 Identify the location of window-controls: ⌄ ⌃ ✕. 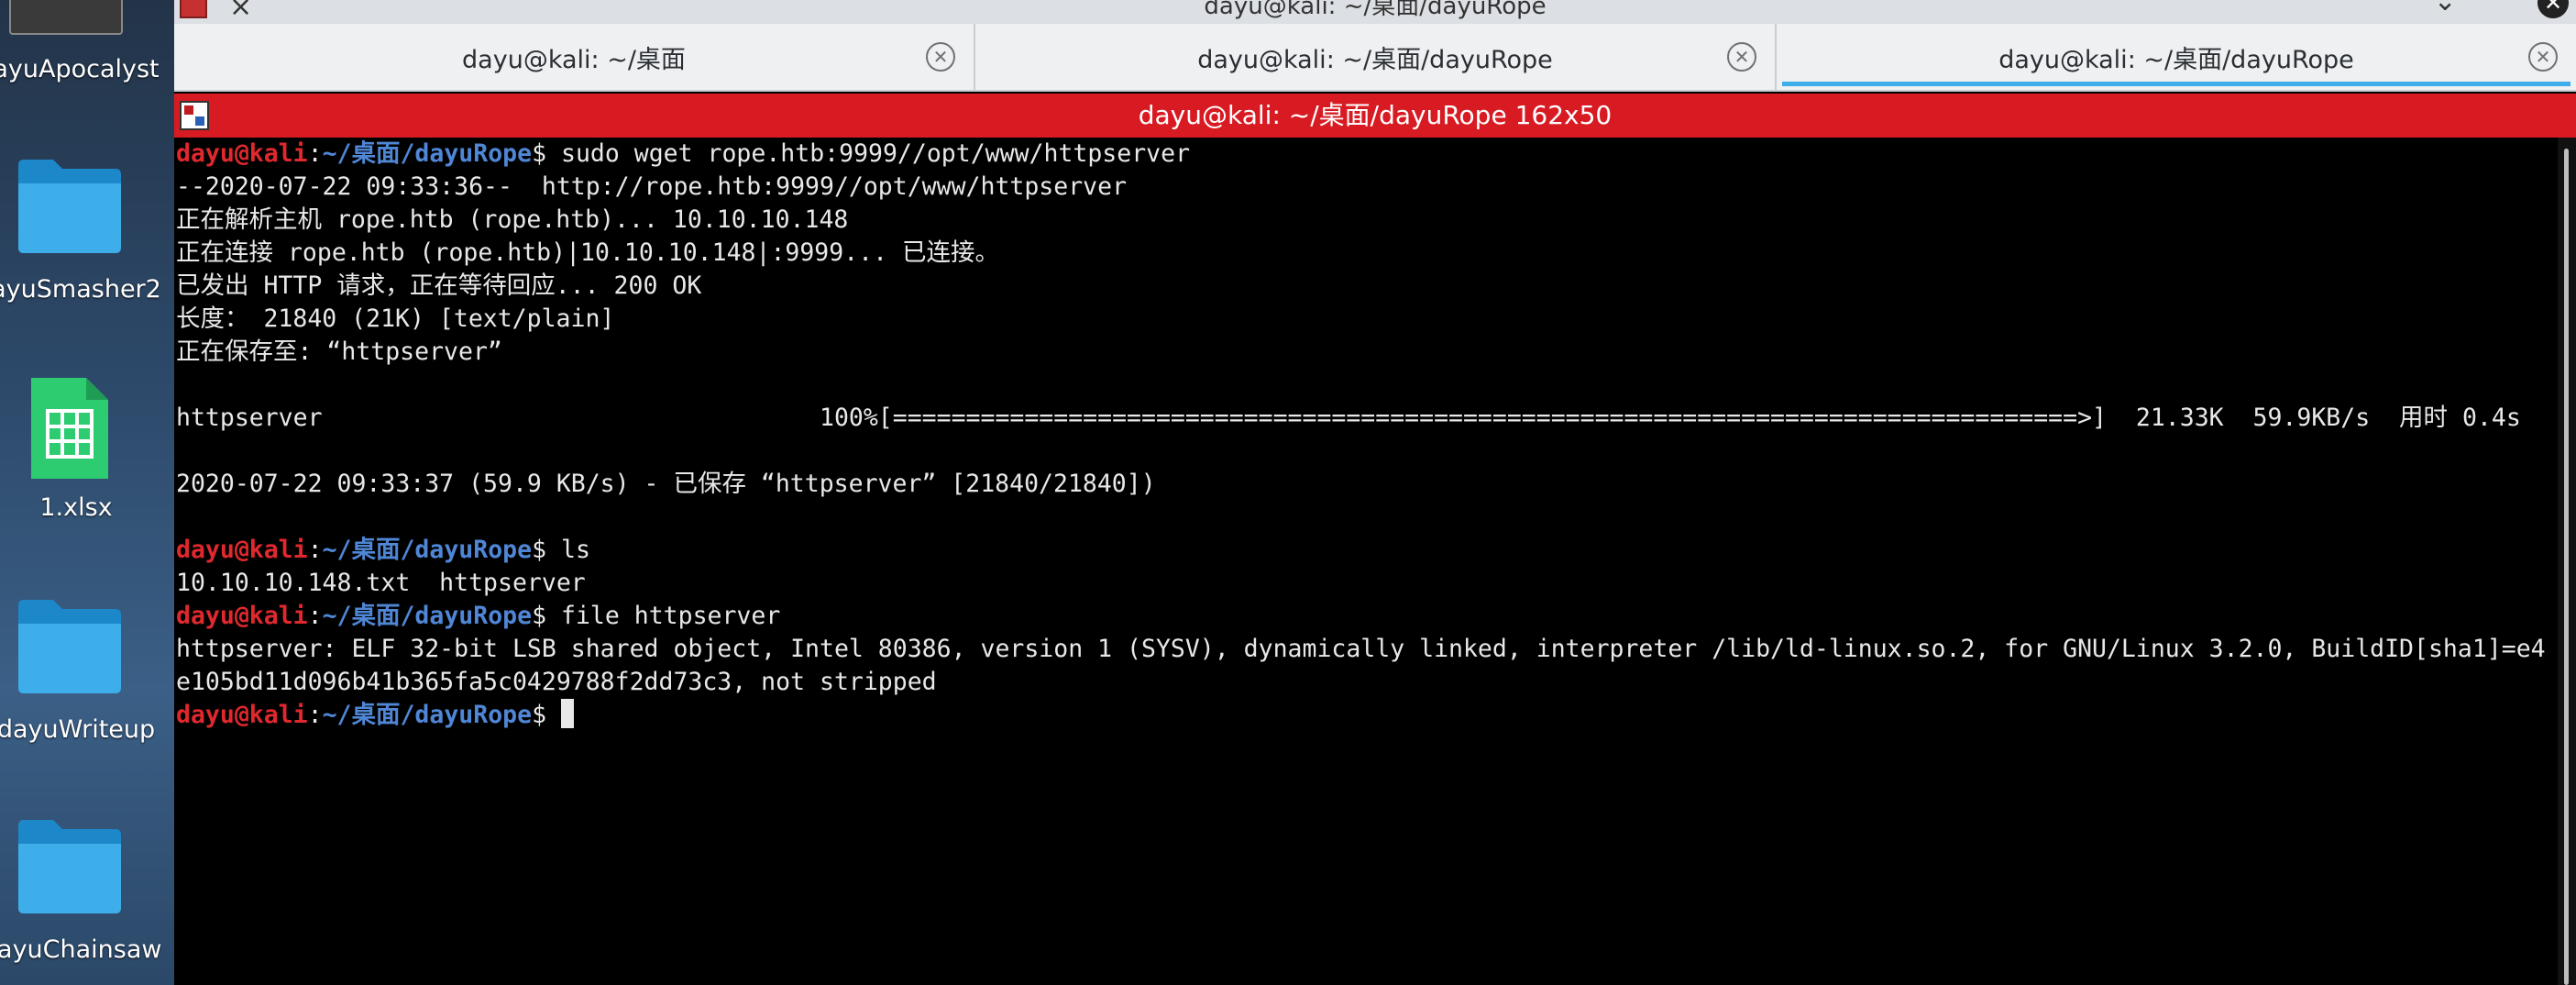
(2492, 9).